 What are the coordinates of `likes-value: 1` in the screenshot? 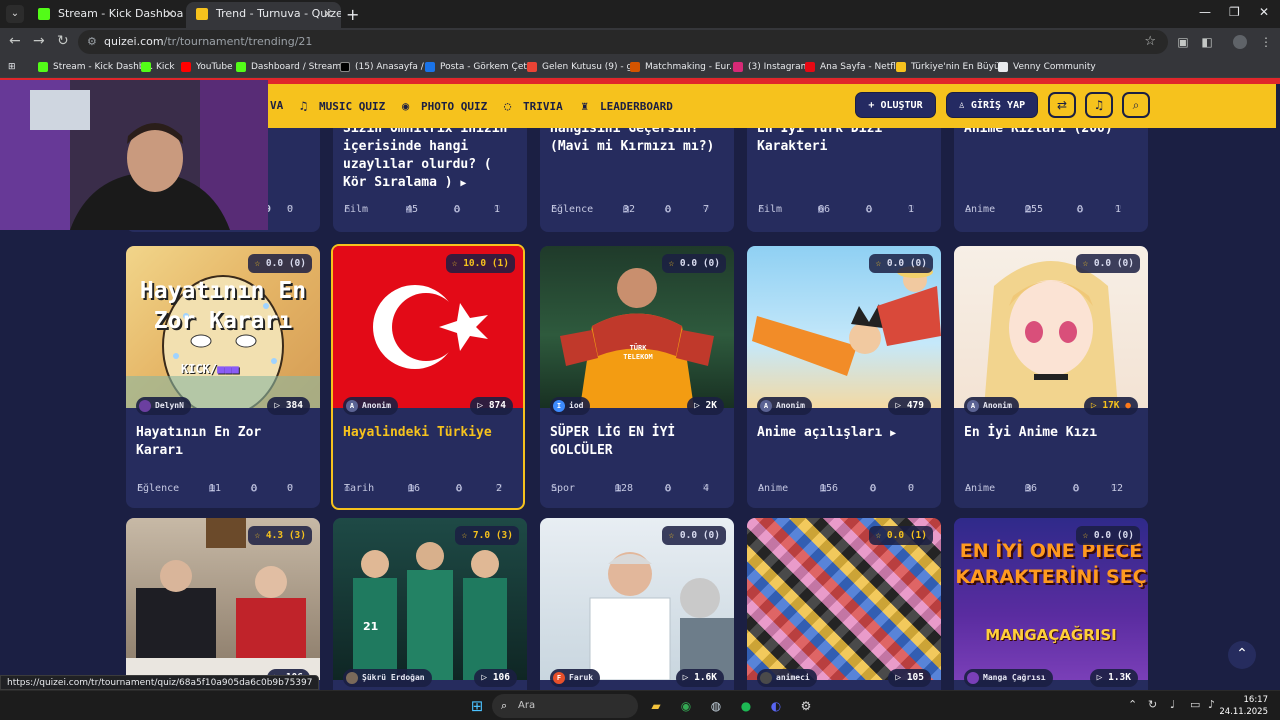 It's located at (1118, 209).